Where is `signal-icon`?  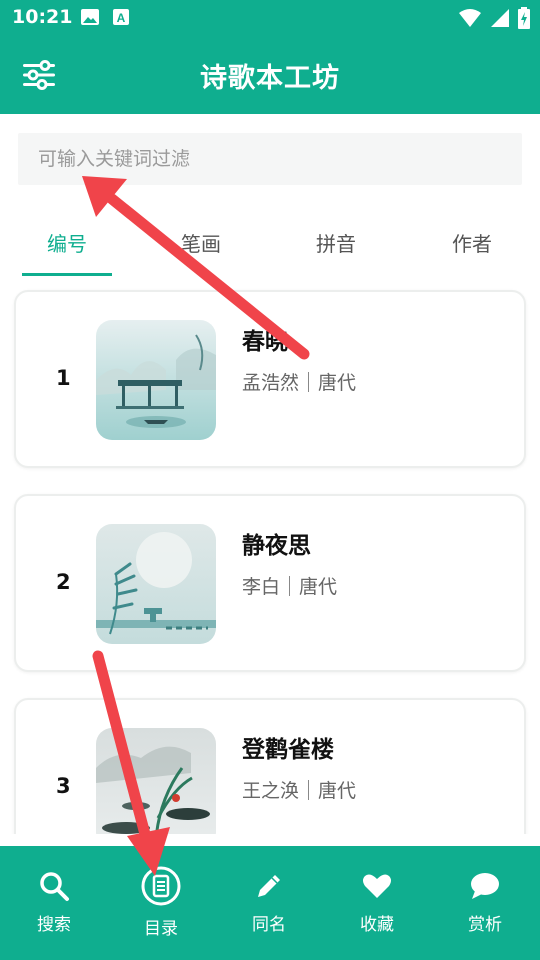 signal-icon is located at coordinates (500, 18).